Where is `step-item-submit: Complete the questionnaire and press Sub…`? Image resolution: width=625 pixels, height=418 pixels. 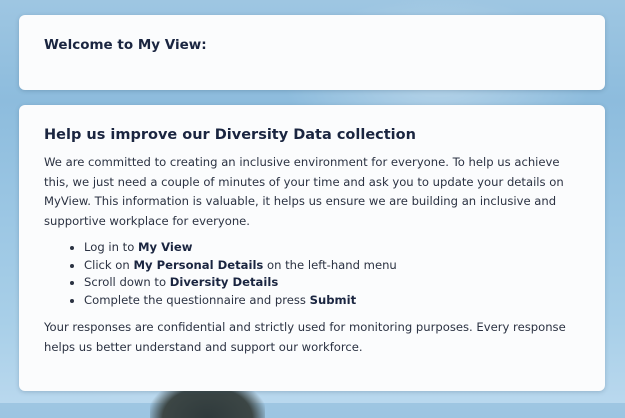 step-item-submit: Complete the questionnaire and press Sub… is located at coordinates (332, 301).